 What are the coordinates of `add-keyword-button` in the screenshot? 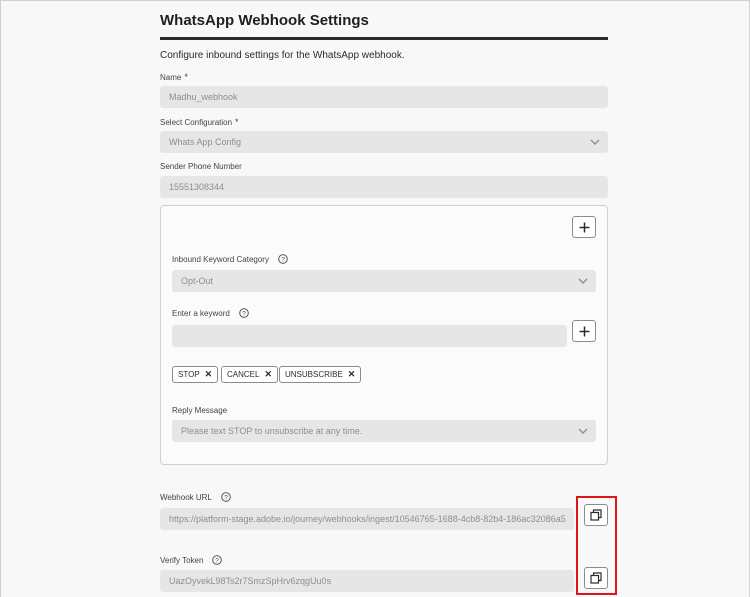 It's located at (584, 331).